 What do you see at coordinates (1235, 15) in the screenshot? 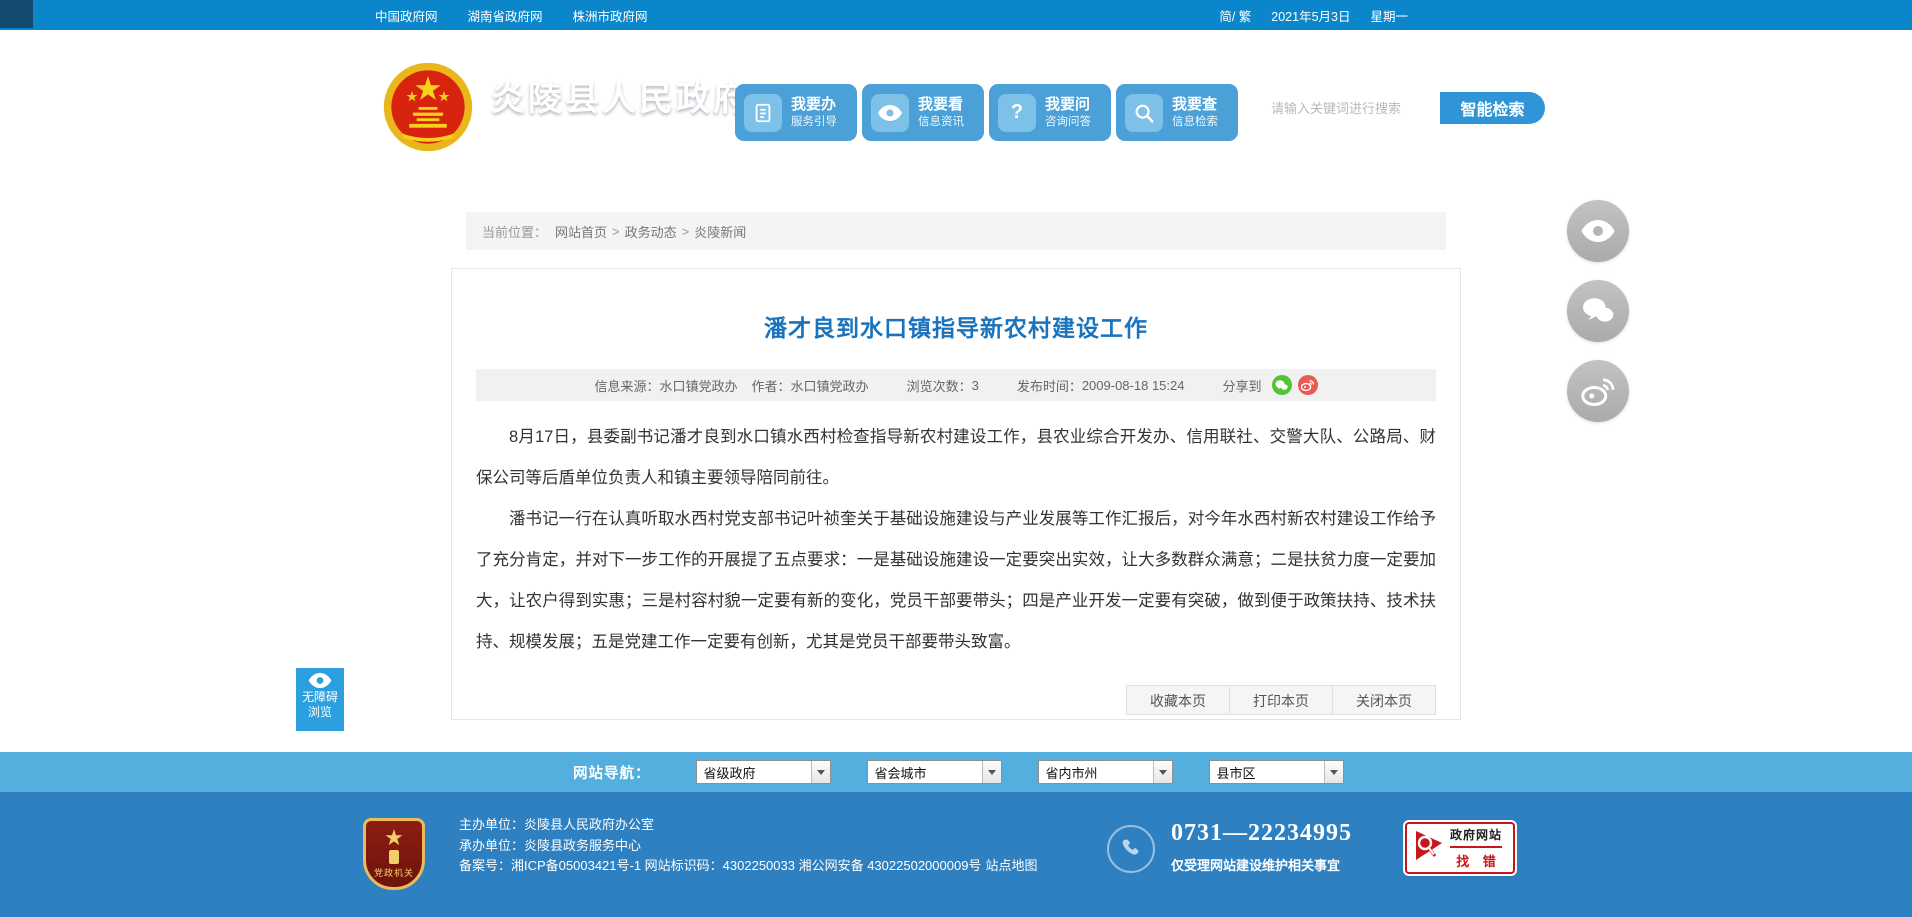
I see `lang-toggle: 简/ 繁` at bounding box center [1235, 15].